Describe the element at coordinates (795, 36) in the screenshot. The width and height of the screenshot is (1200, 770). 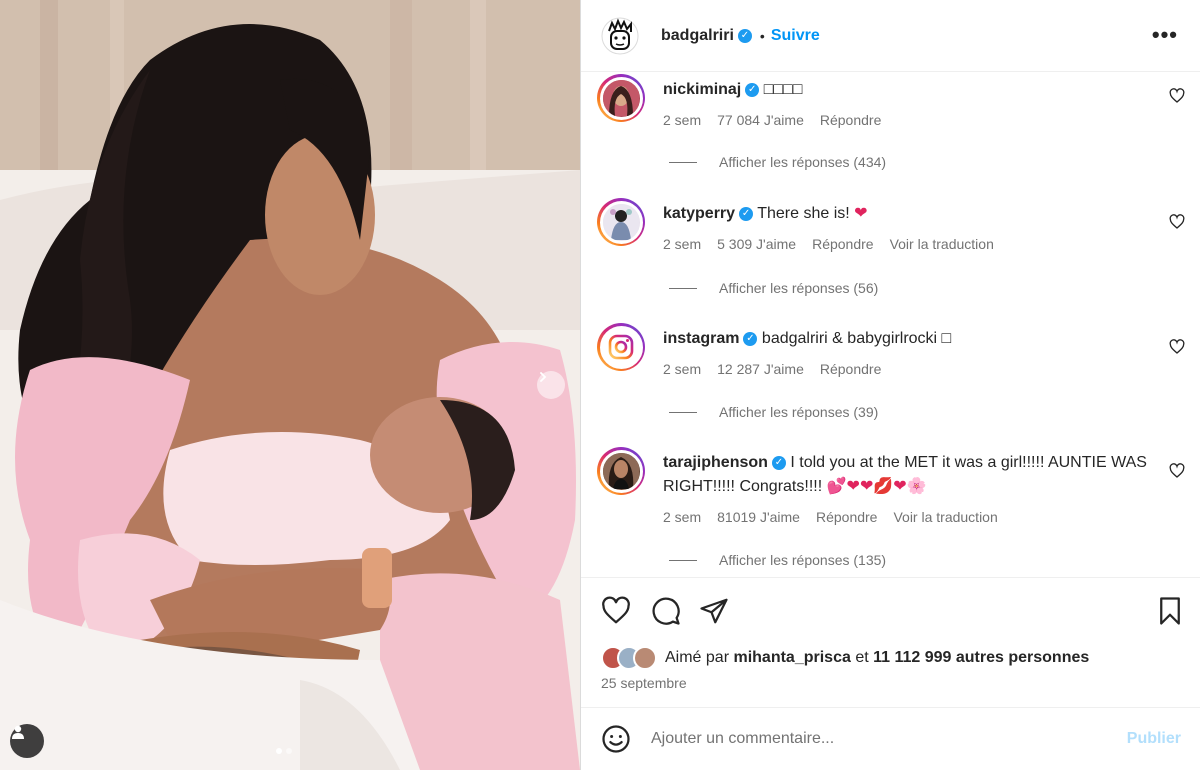
I see `follow-button: Suivre` at that location.